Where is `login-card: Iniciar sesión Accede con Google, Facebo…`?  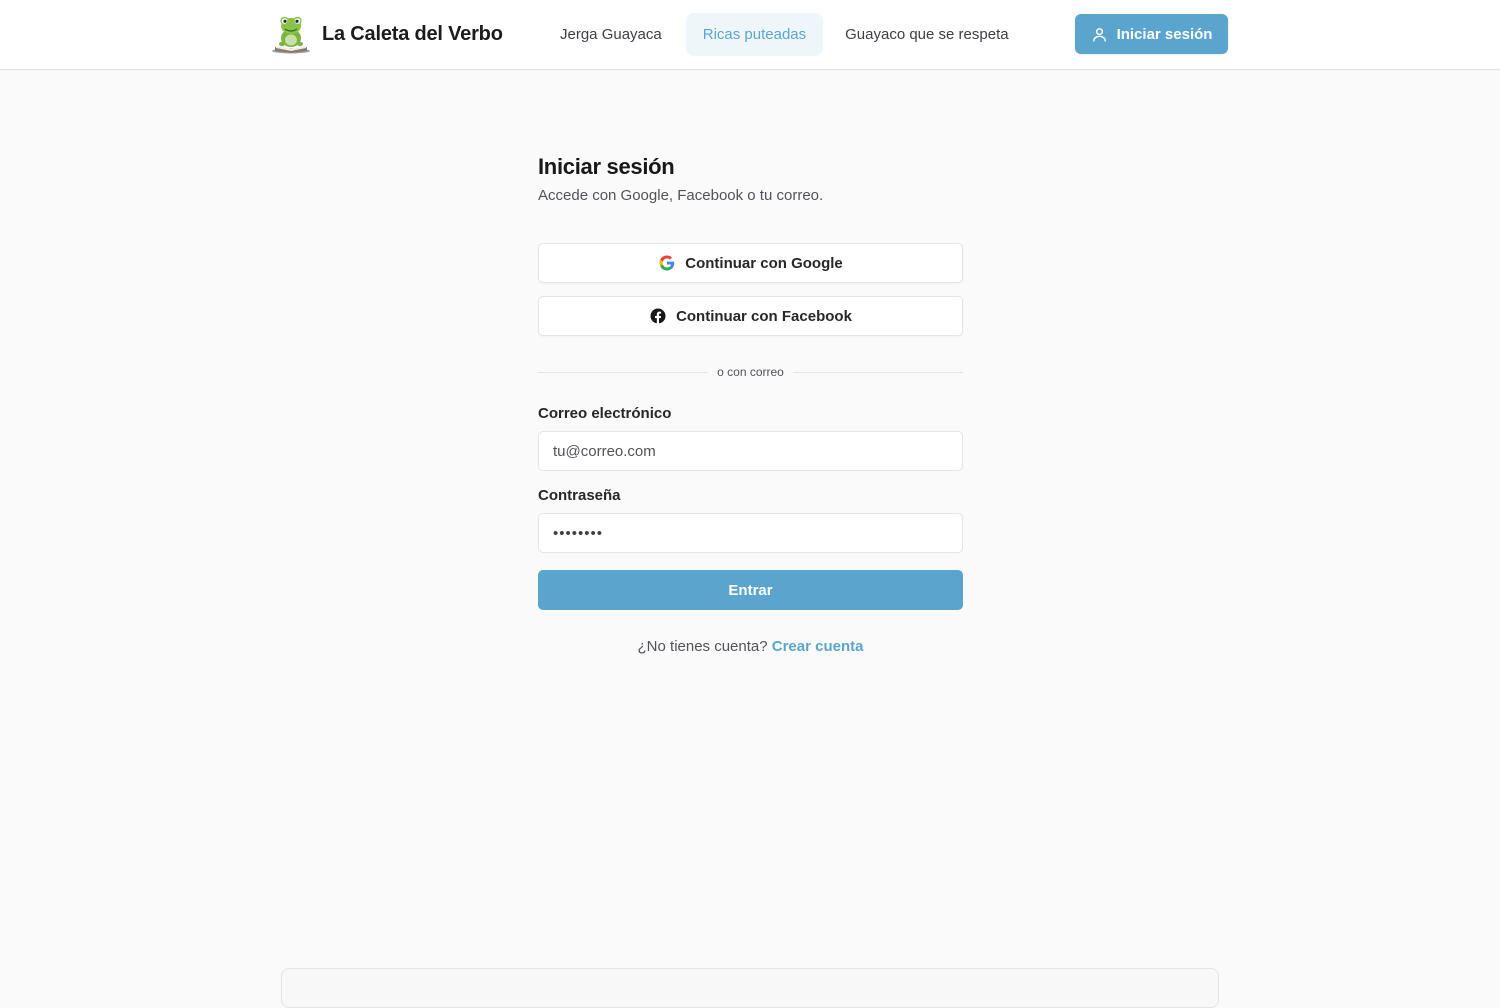
login-card: Iniciar sesión Accede con Google, Facebo… is located at coordinates (751, 402).